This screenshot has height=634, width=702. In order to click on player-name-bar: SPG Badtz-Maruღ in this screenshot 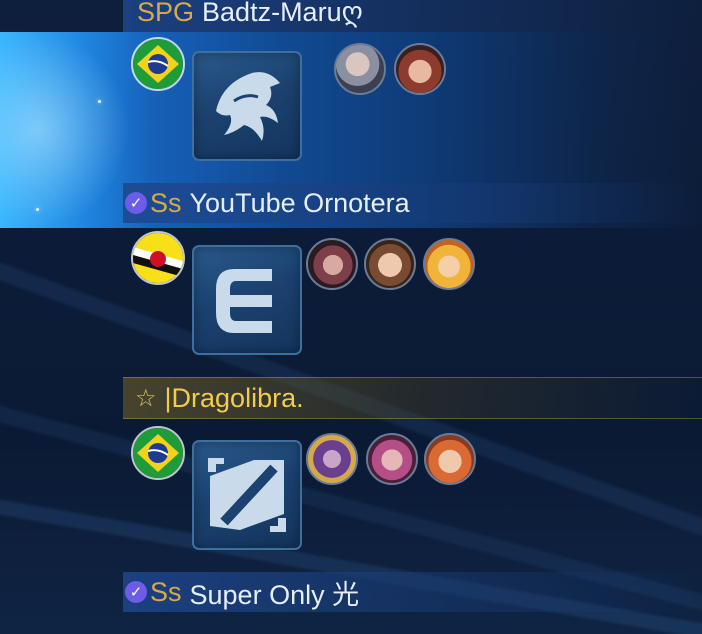, I will do `click(412, 16)`.